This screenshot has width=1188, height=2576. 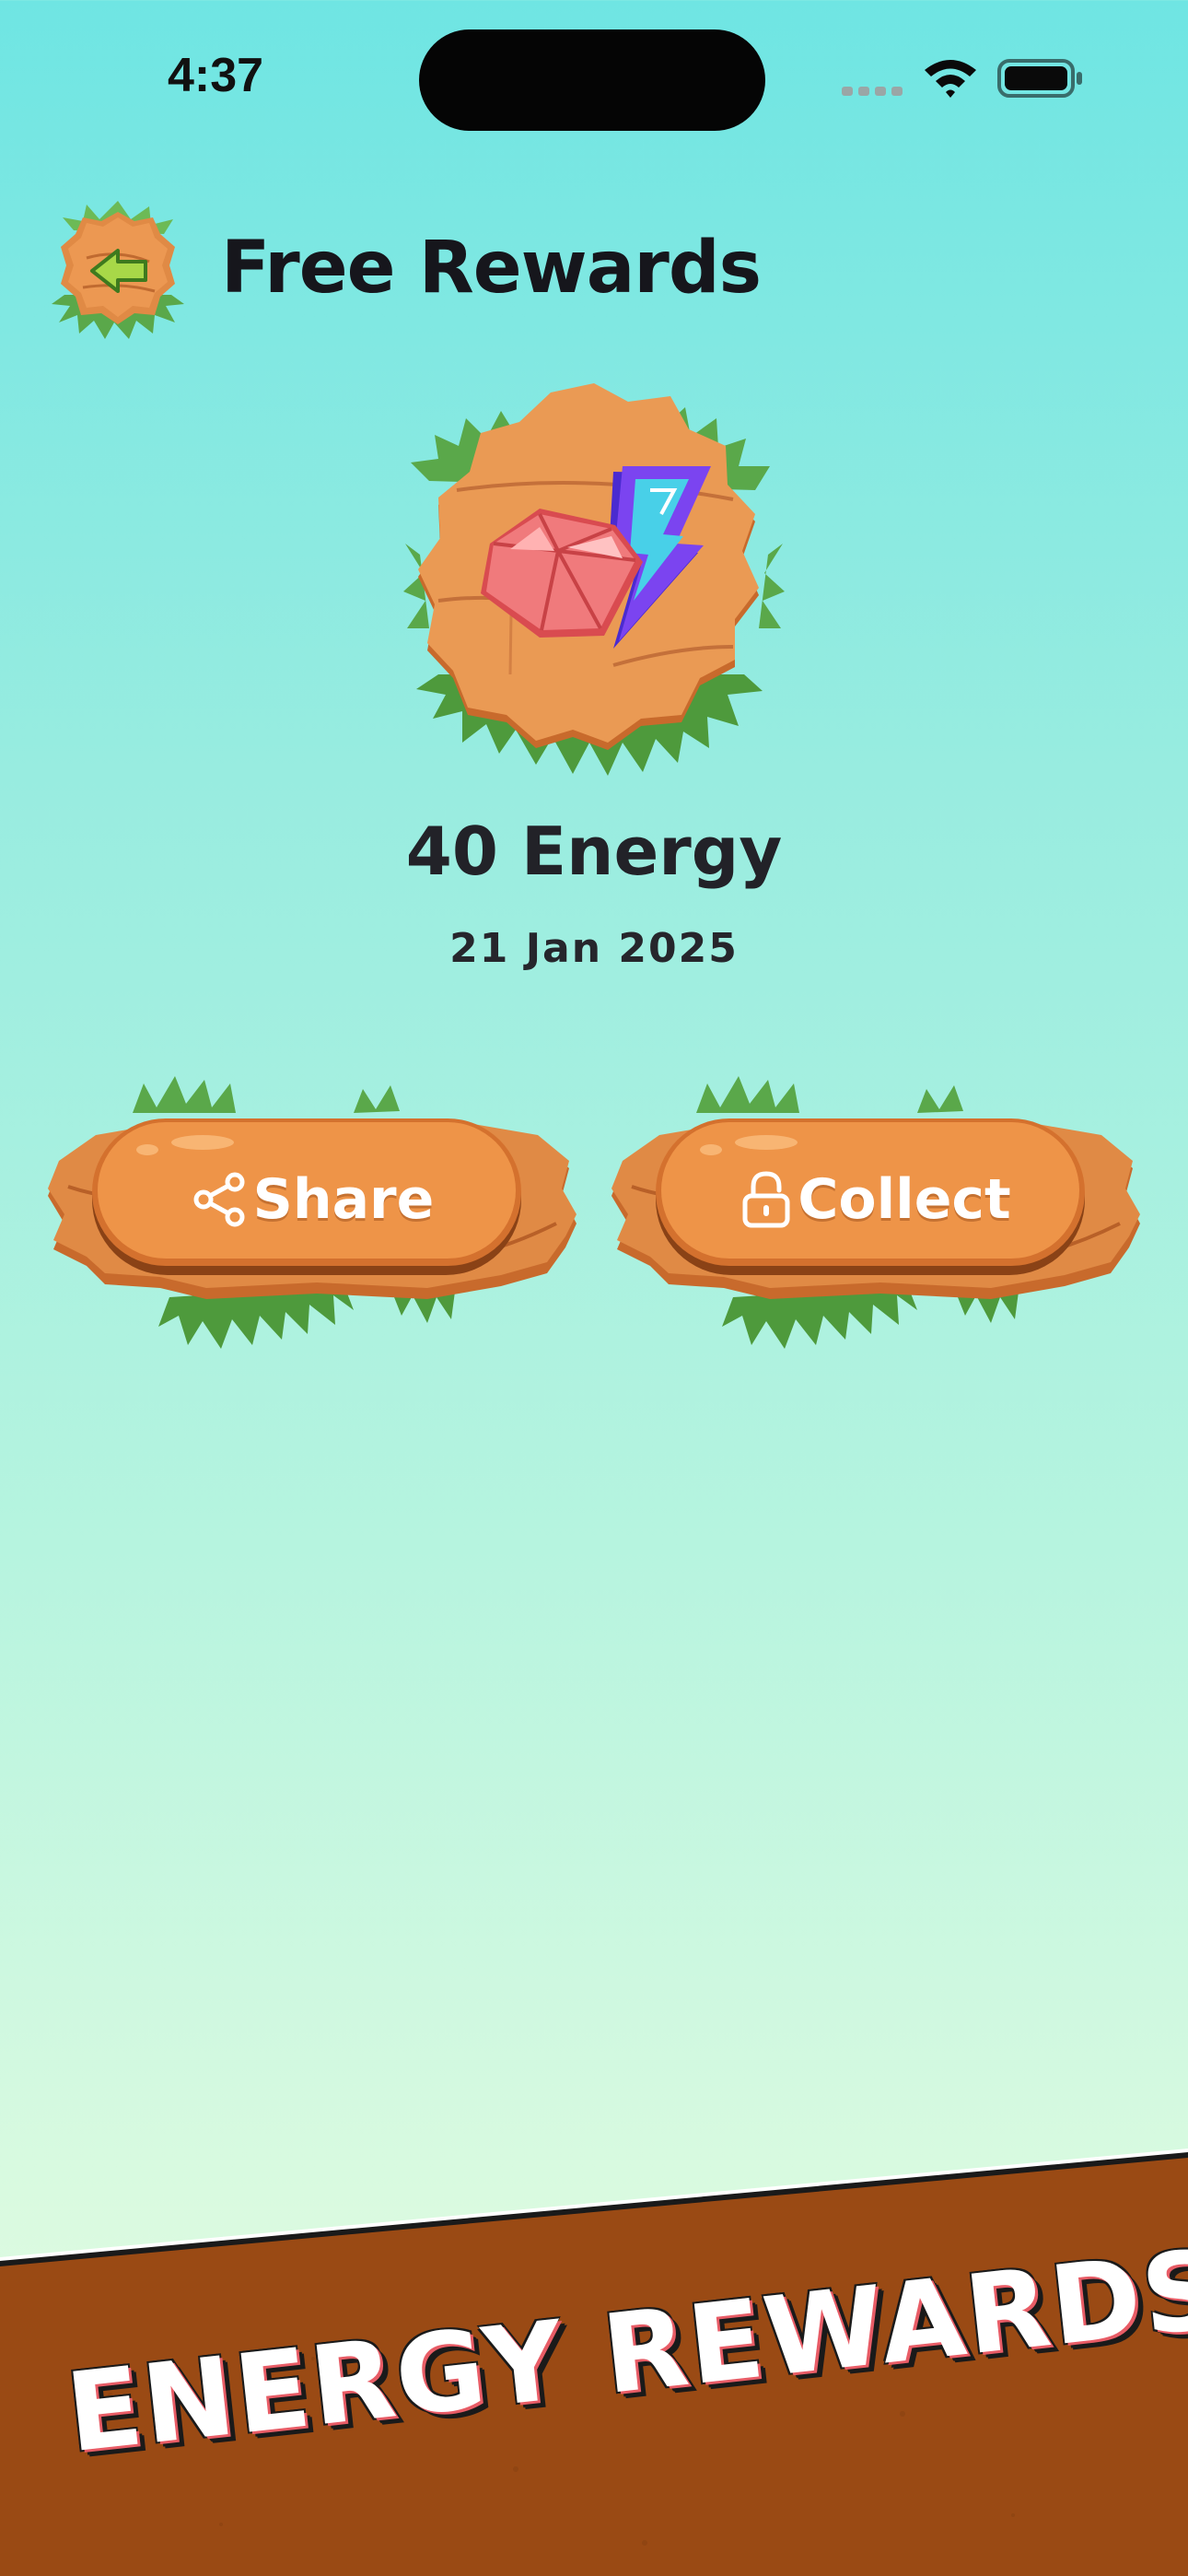 I want to click on back-arrow-icon, so click(x=118, y=270).